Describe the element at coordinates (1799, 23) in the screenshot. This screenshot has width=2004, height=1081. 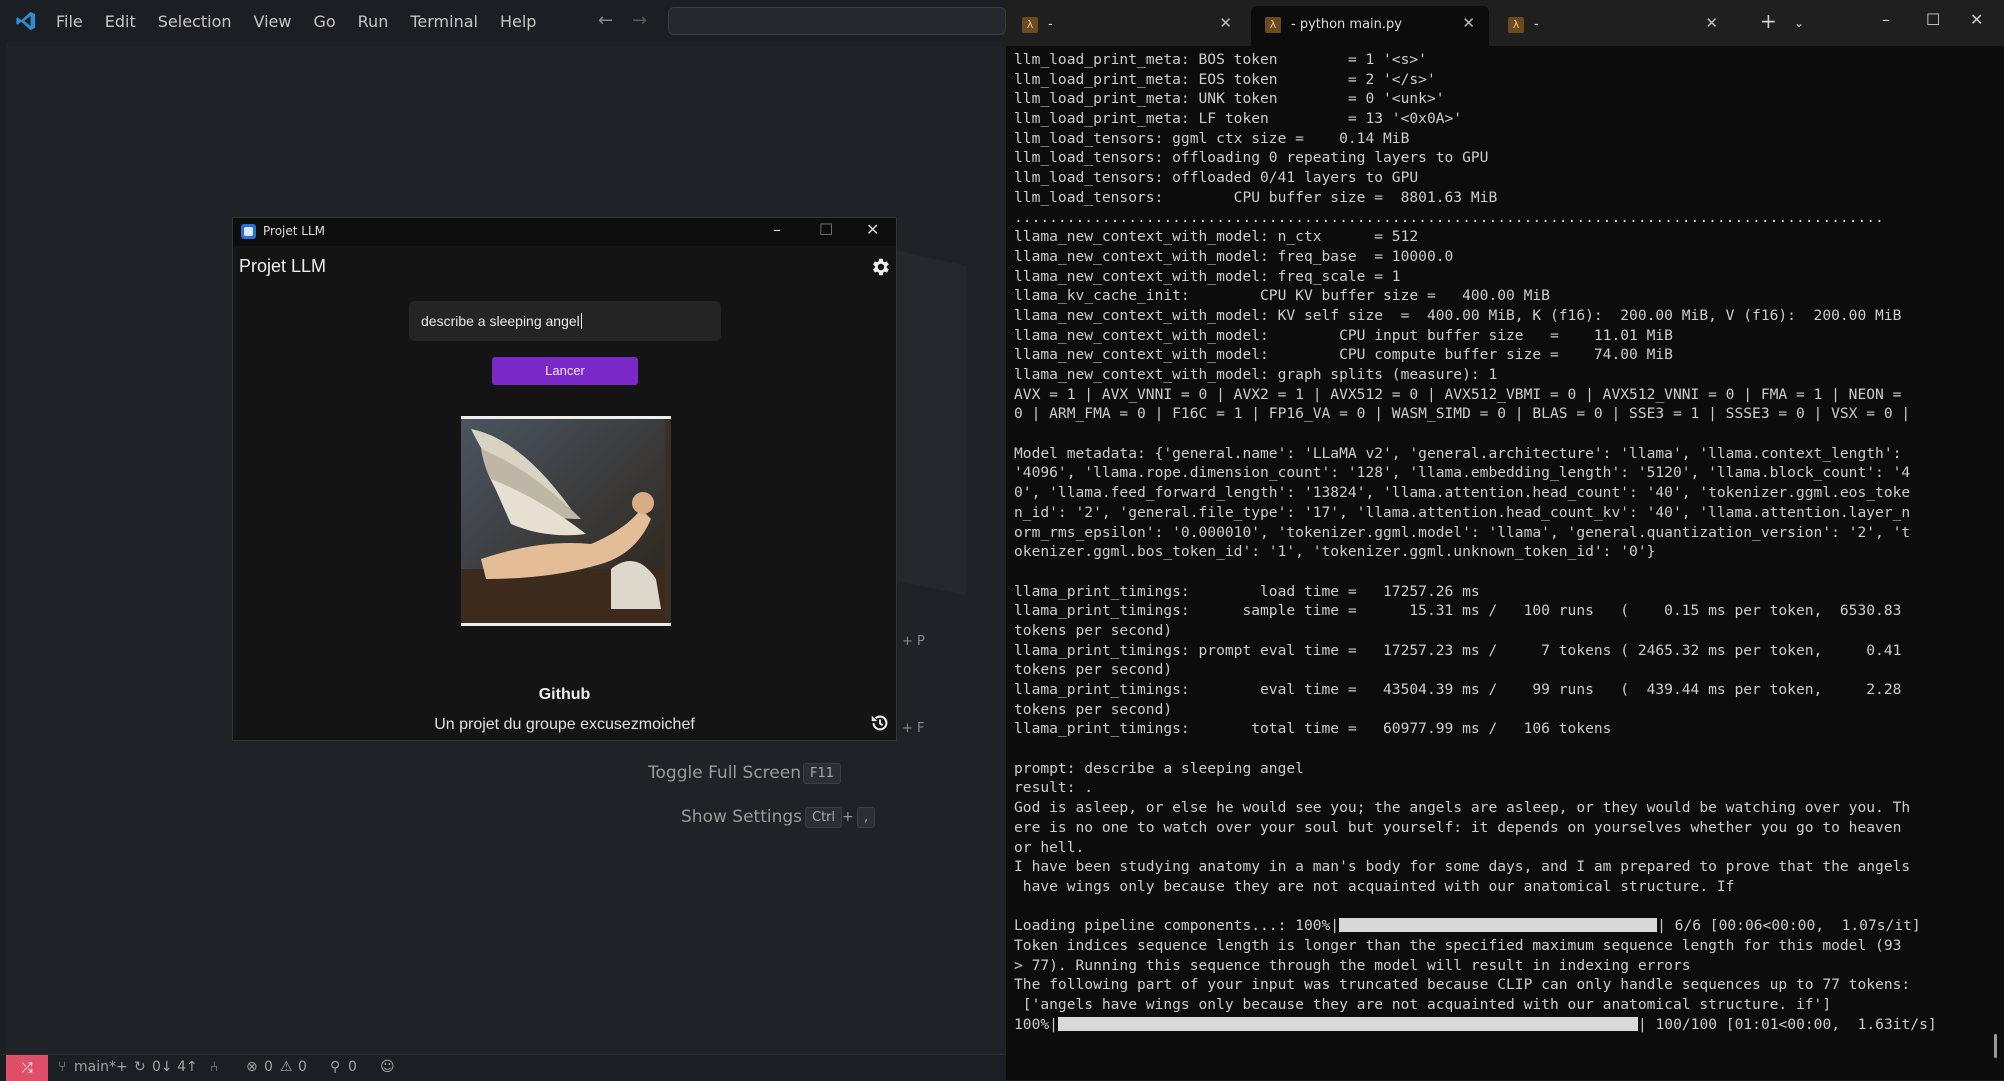
I see `tab-dropdown-chevron-icon: ⌄` at that location.